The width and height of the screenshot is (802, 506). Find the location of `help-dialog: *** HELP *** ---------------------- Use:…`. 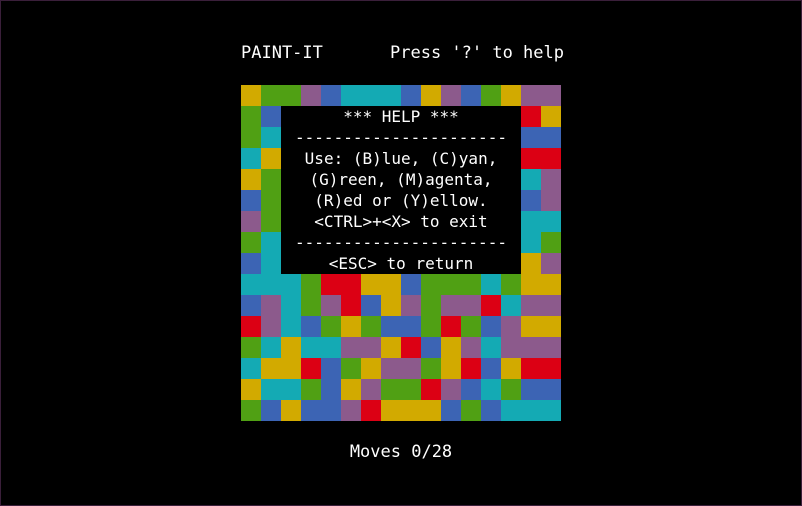

help-dialog: *** HELP *** ---------------------- Use:… is located at coordinates (401, 190).